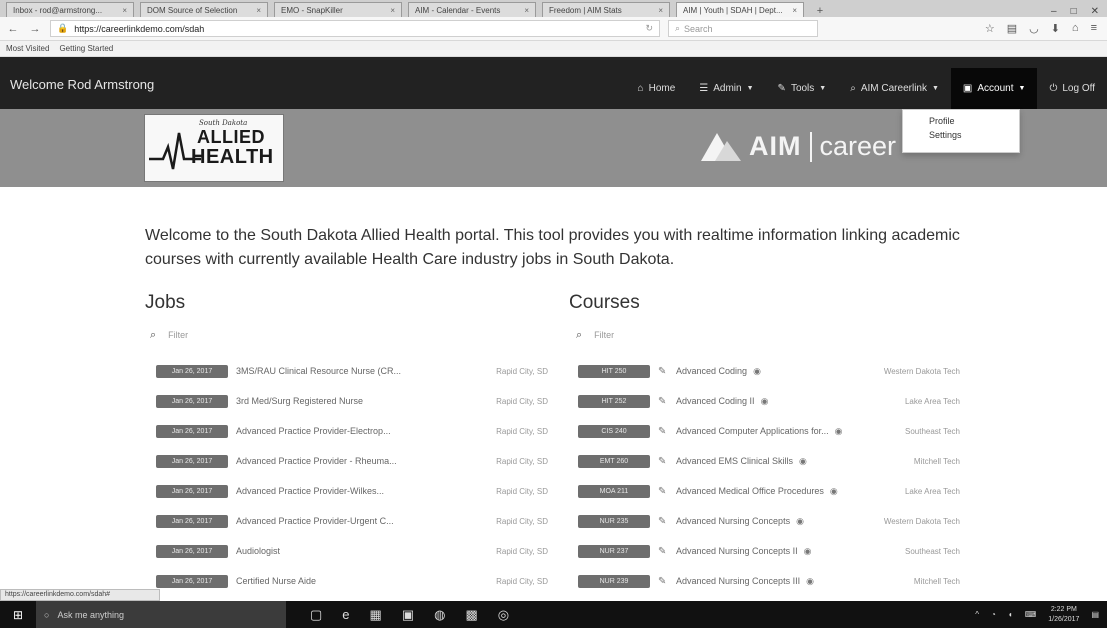  Describe the element at coordinates (738, 581) in the screenshot. I see `course-title: Advanced Nursing Concepts III` at that location.